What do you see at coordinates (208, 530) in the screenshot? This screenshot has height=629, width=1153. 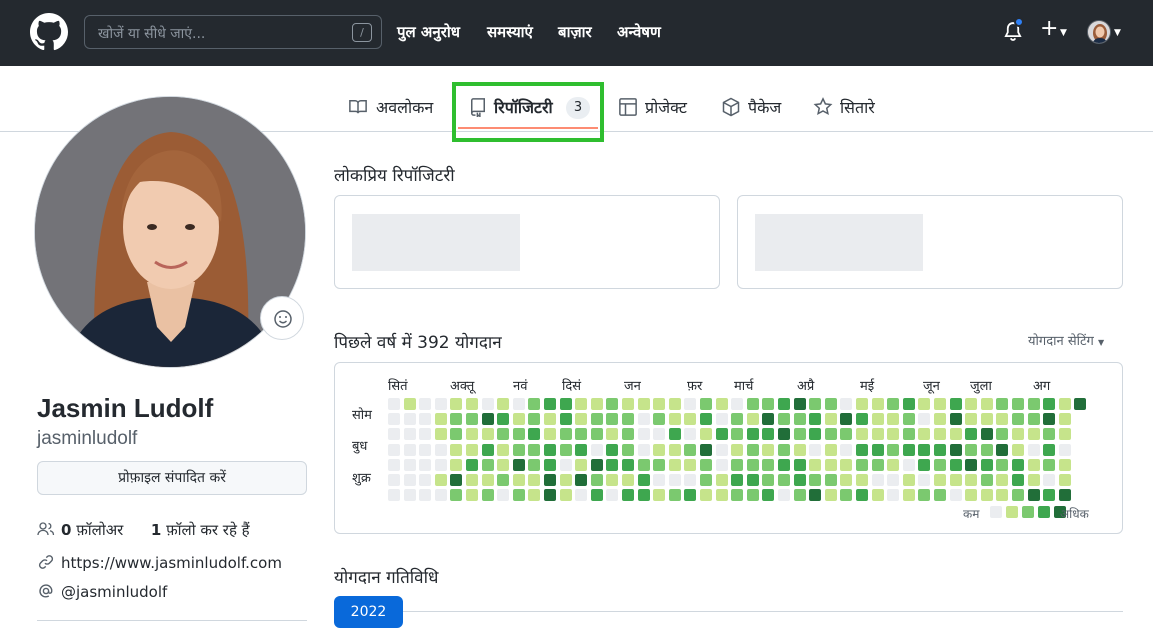 I see `following-label: फ़ॉलो कर रहे हैं` at bounding box center [208, 530].